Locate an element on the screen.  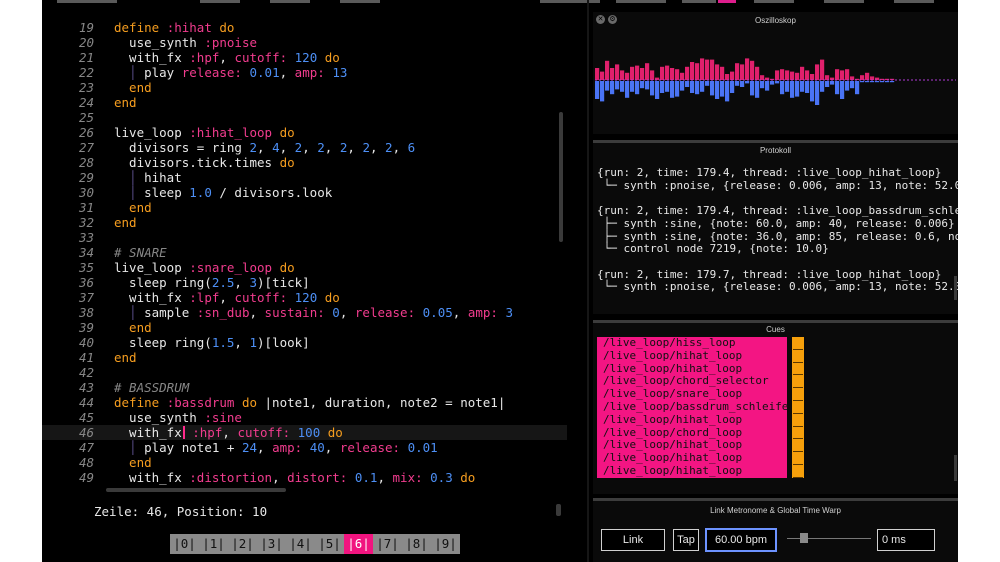
buffer-tab-2: |2| is located at coordinates (242, 544).